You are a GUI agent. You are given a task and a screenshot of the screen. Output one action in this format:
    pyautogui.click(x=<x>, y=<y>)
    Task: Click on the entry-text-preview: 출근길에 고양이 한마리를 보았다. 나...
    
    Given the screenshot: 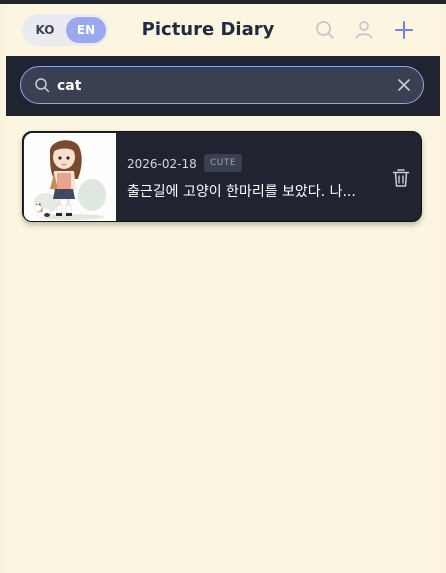 What is the action you would take?
    pyautogui.click(x=241, y=192)
    